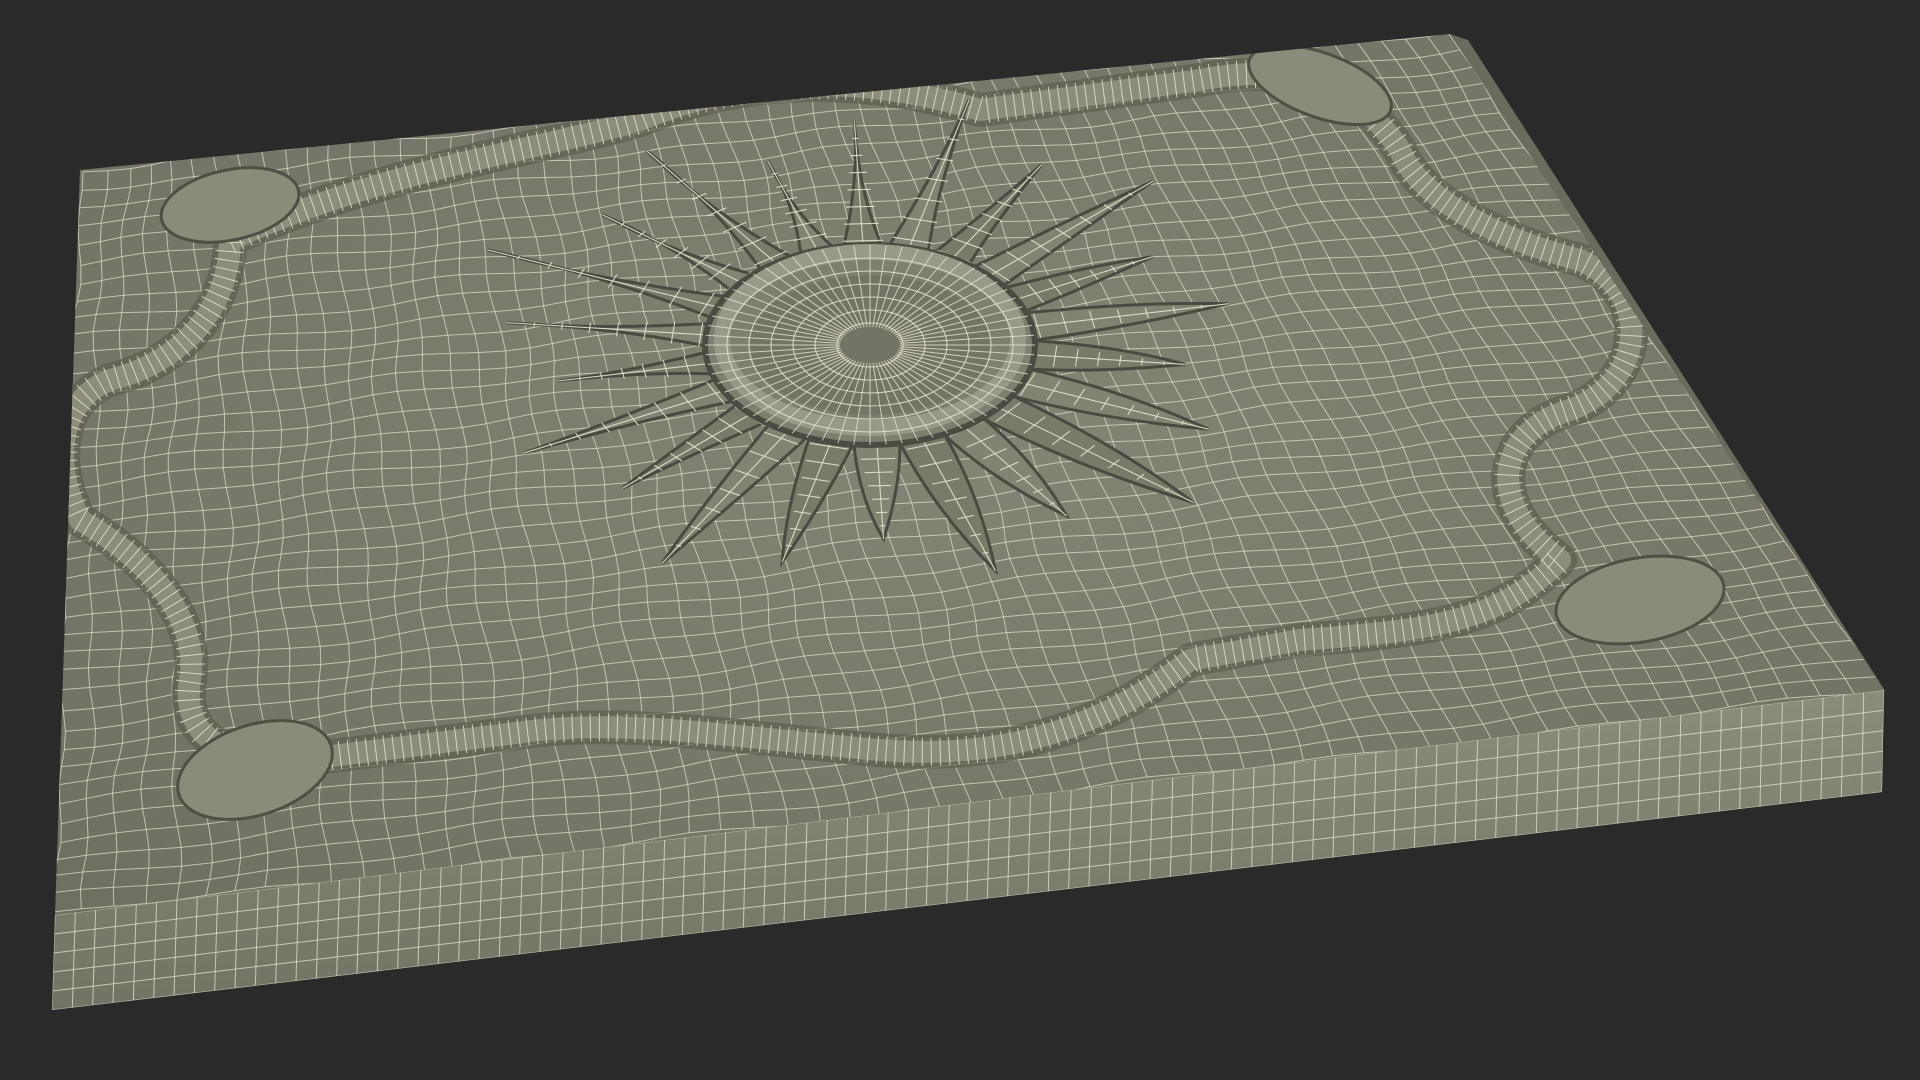 This screenshot has height=1080, width=1920. Describe the element at coordinates (870, 345) in the screenshot. I see `sunflower-center` at that location.